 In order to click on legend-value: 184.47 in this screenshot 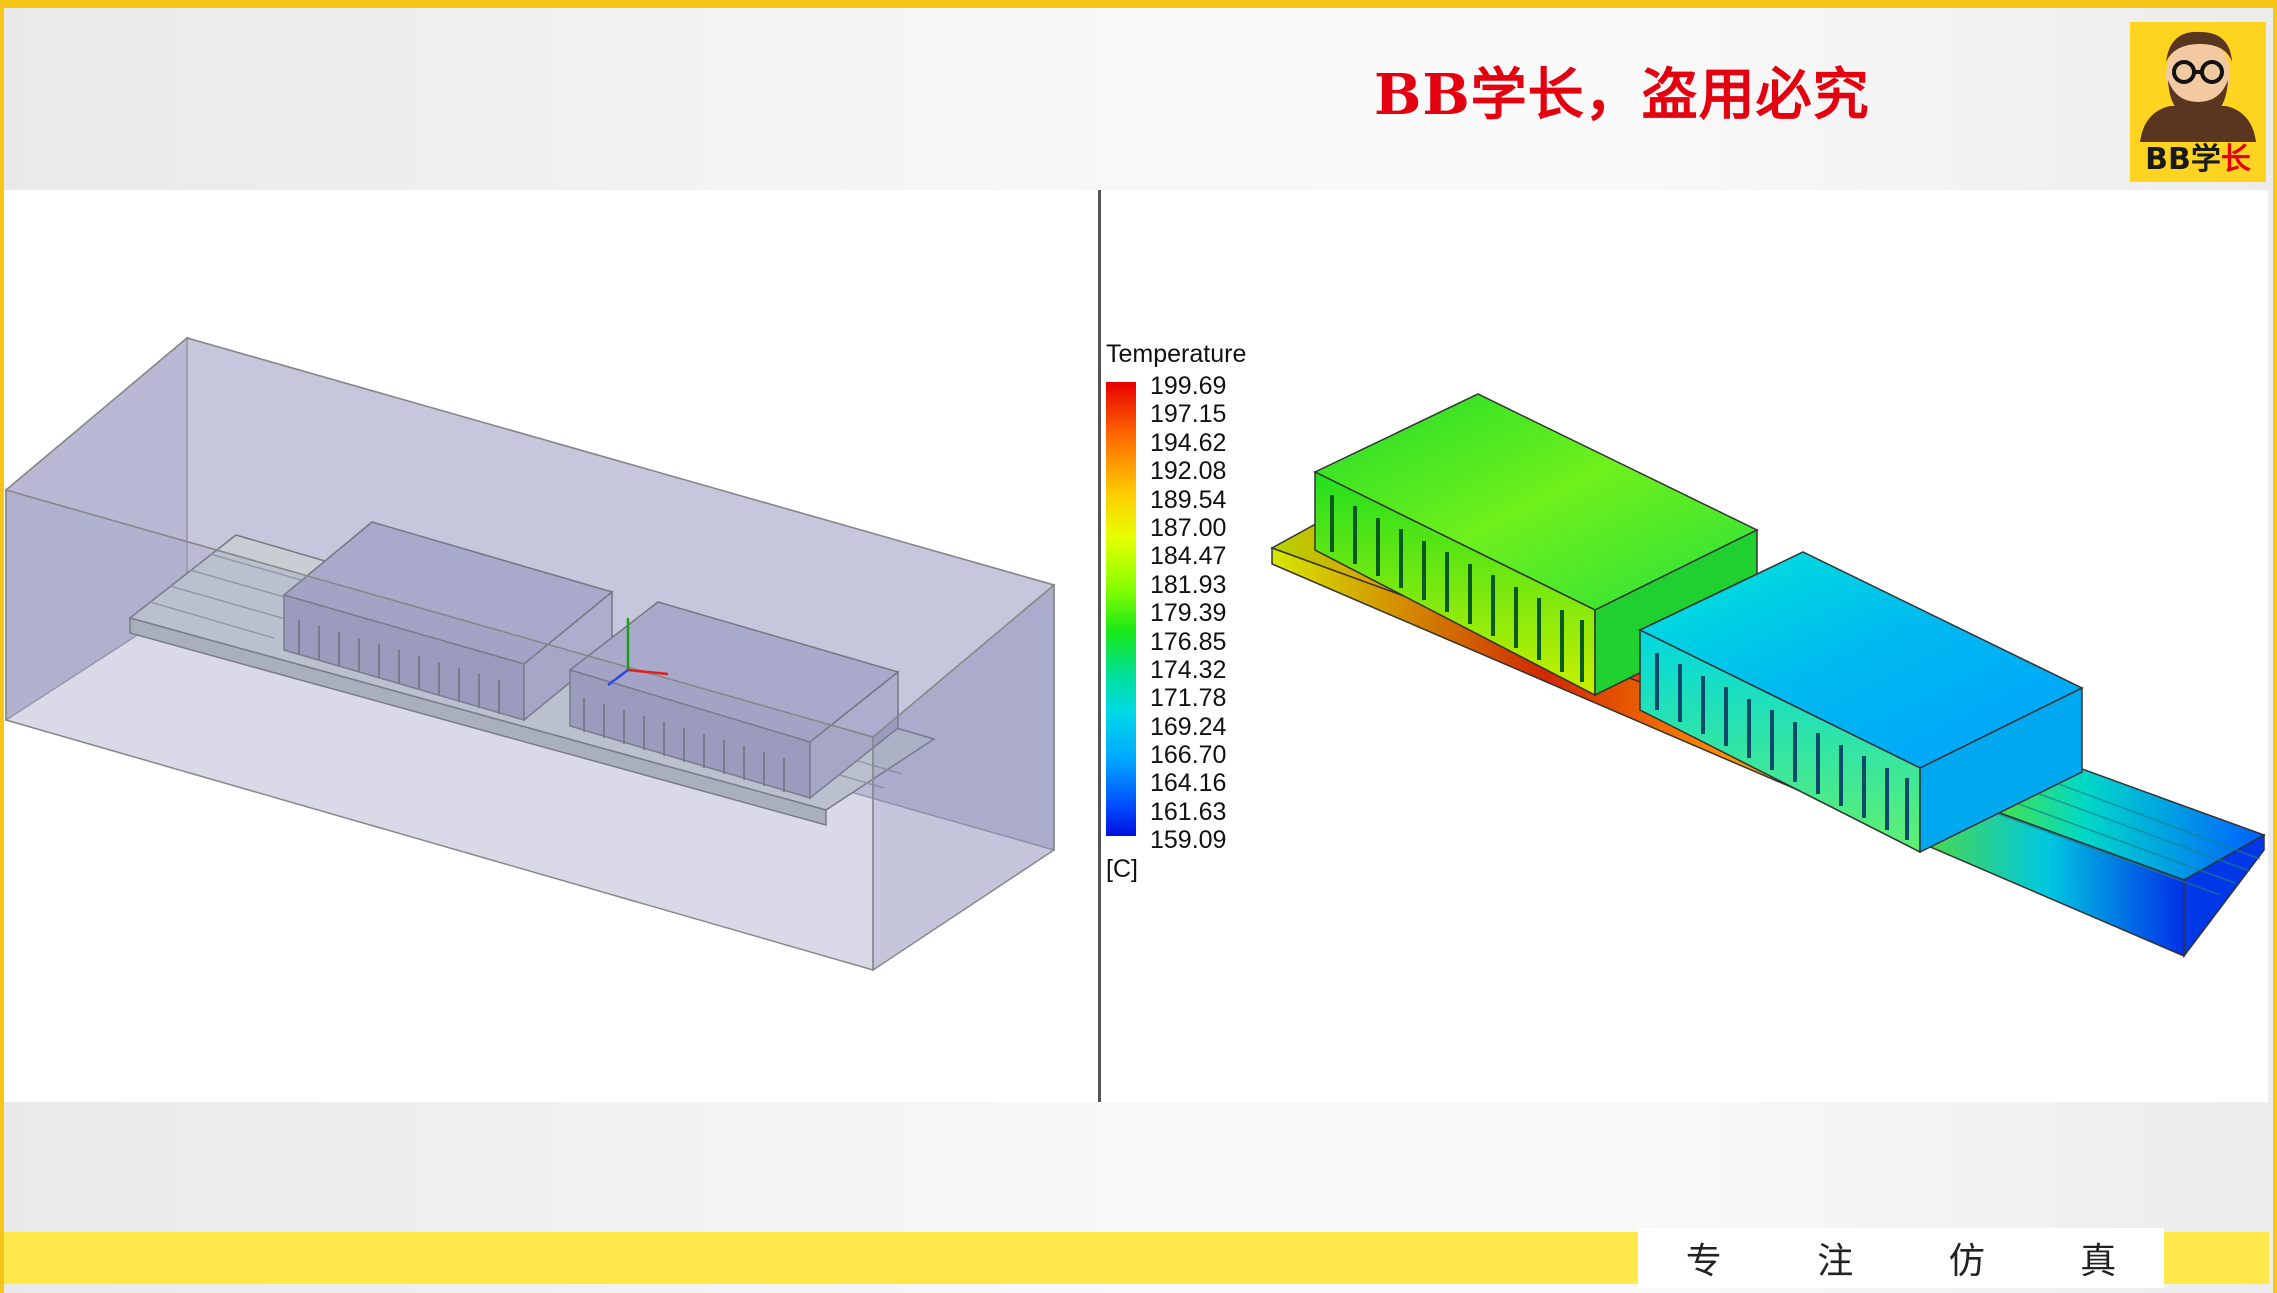, I will do `click(1188, 556)`.